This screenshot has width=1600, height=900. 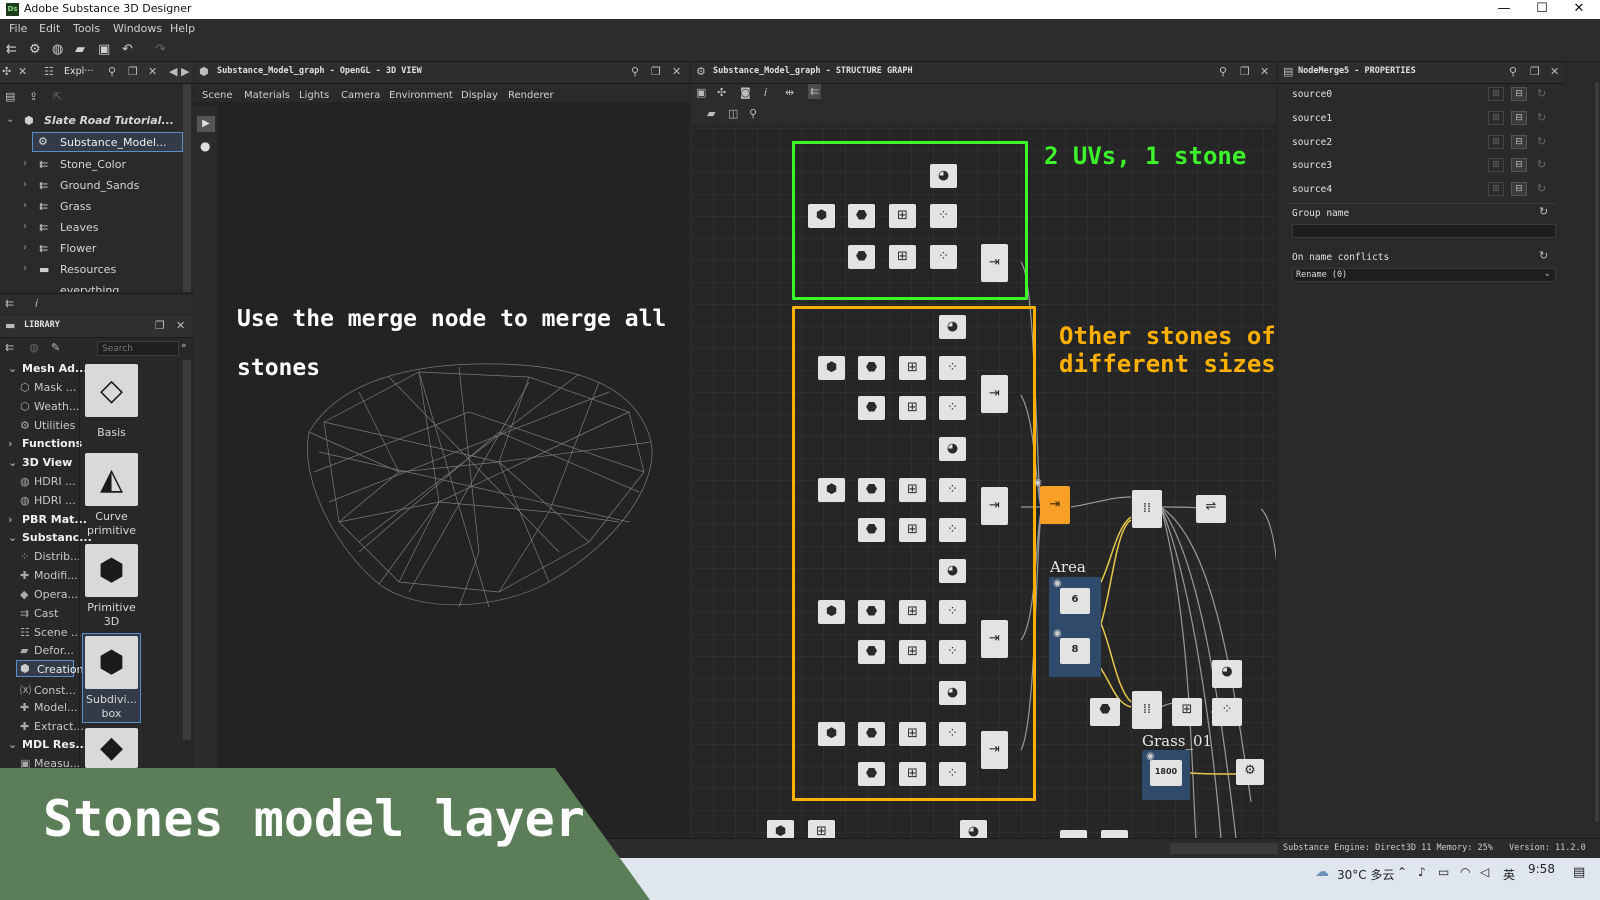 I want to click on node-transform-out: ⇌, so click(x=1211, y=509).